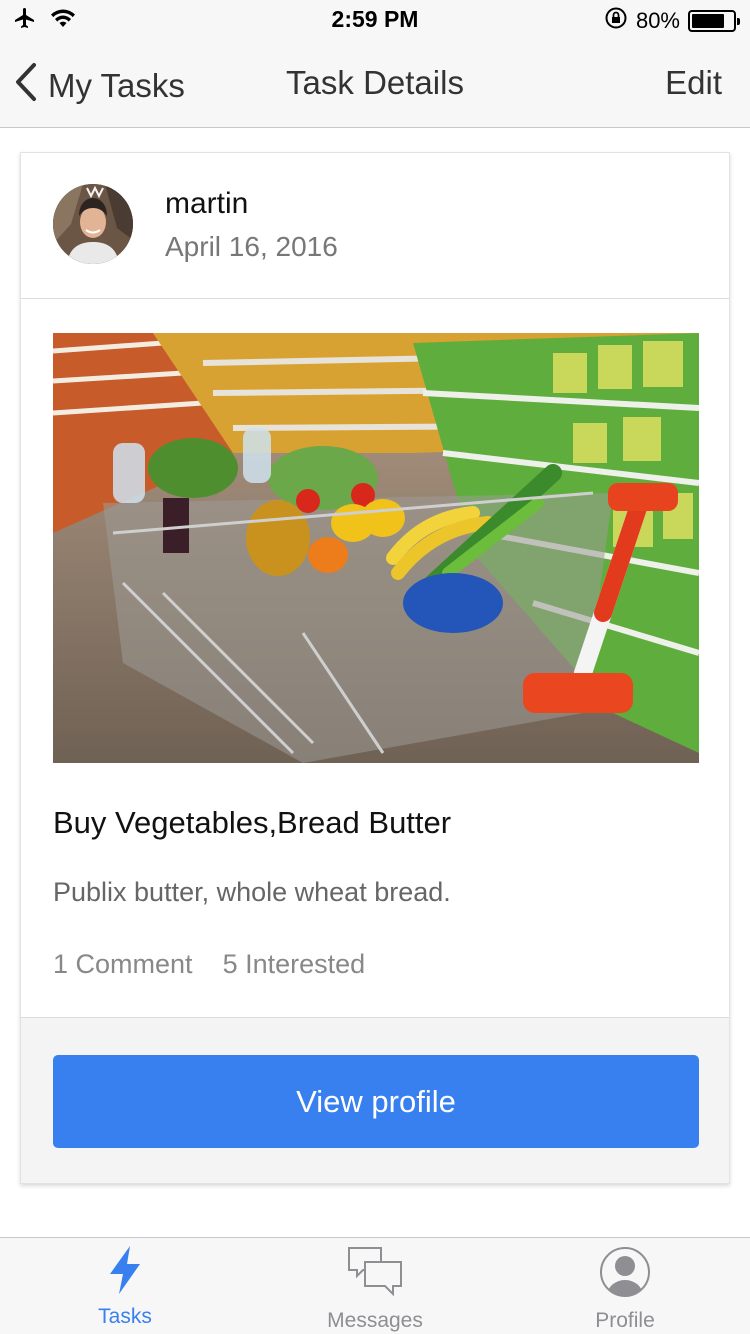 The height and width of the screenshot is (1334, 750). What do you see at coordinates (125, 1272) in the screenshot?
I see `lightning-icon` at bounding box center [125, 1272].